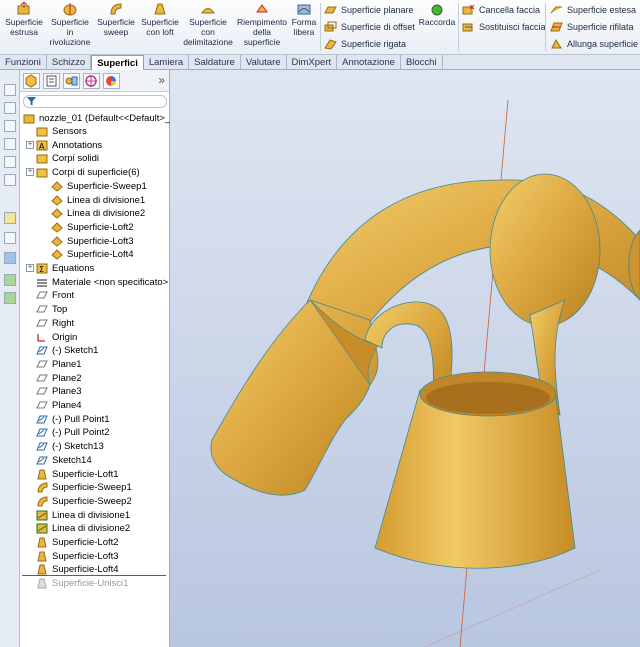 The image size is (640, 647). Describe the element at coordinates (100, 254) in the screenshot. I see `tree-item-label: Superficie-Loft4` at that location.